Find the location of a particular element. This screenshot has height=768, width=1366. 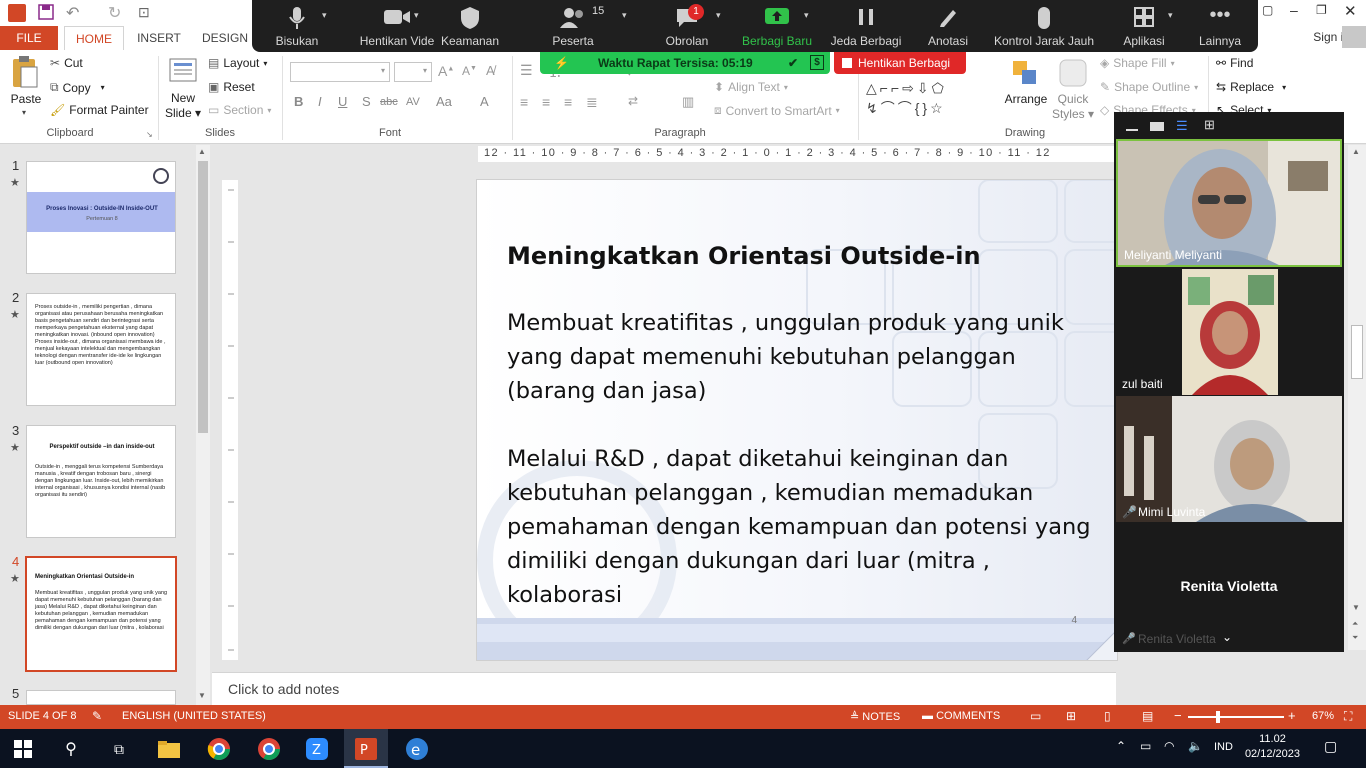

arrange-button: Arrange is located at coordinates (1026, 99).